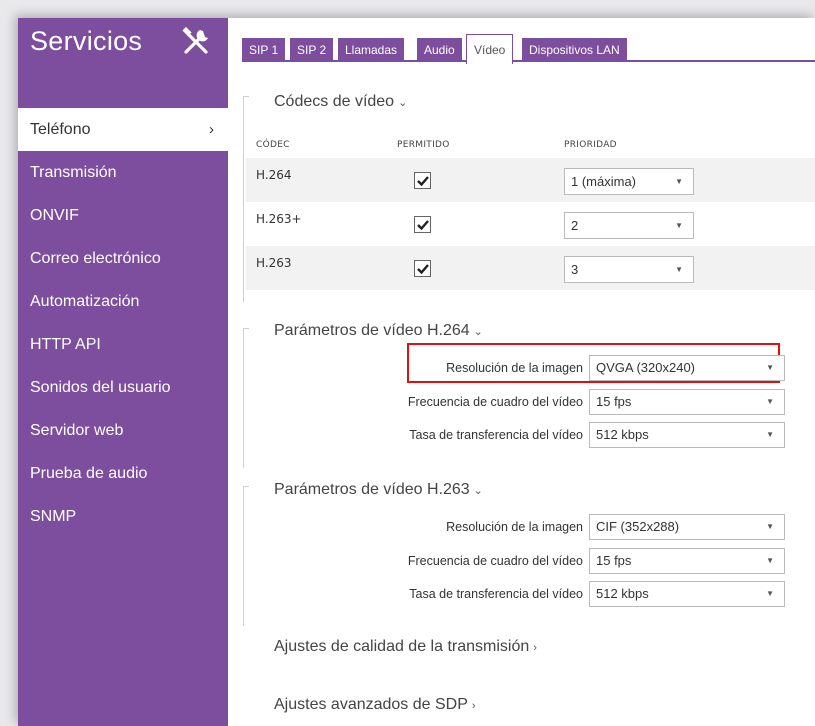 The image size is (815, 726). What do you see at coordinates (590, 145) in the screenshot?
I see `column-header-priority: PRIORIDAD` at bounding box center [590, 145].